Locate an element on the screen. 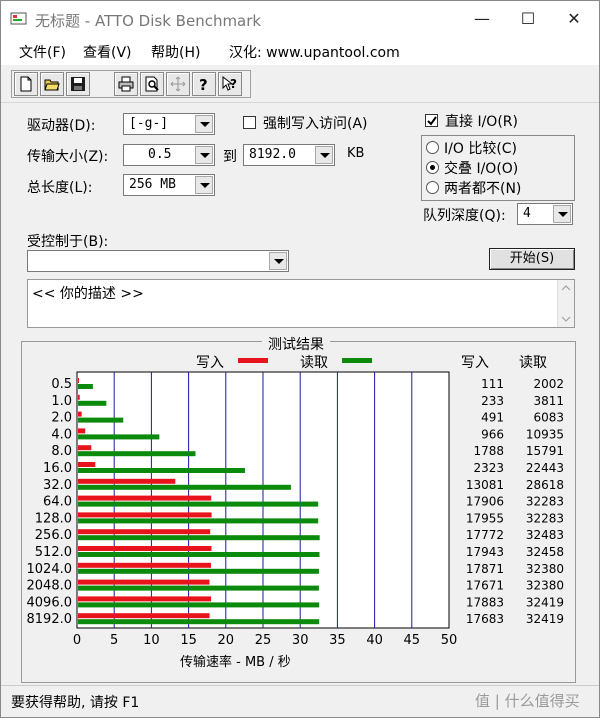 The height and width of the screenshot is (718, 600). help-icon: ? is located at coordinates (204, 84).